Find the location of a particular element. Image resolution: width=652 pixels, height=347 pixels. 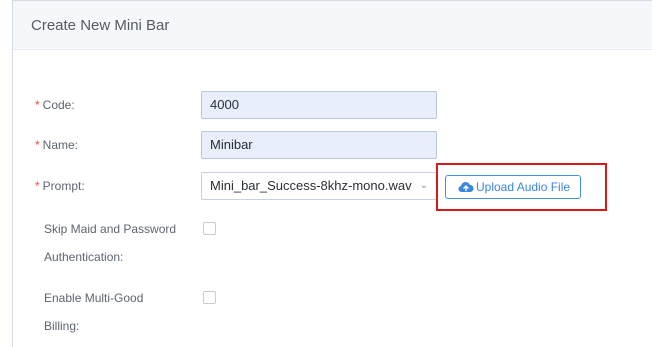

prompt-selected-value: Mini_bar_Success-8khz-mono.wav is located at coordinates (311, 185).